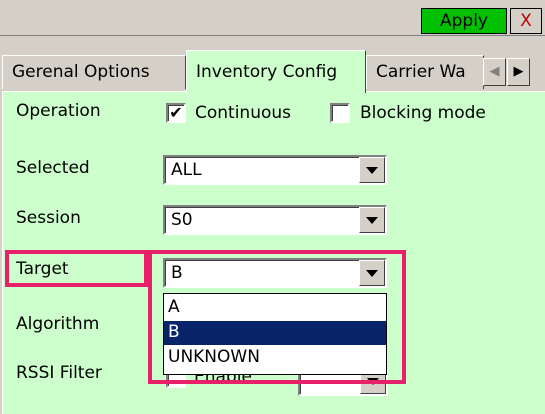 This screenshot has width=545, height=414. I want to click on close-button: X, so click(526, 21).